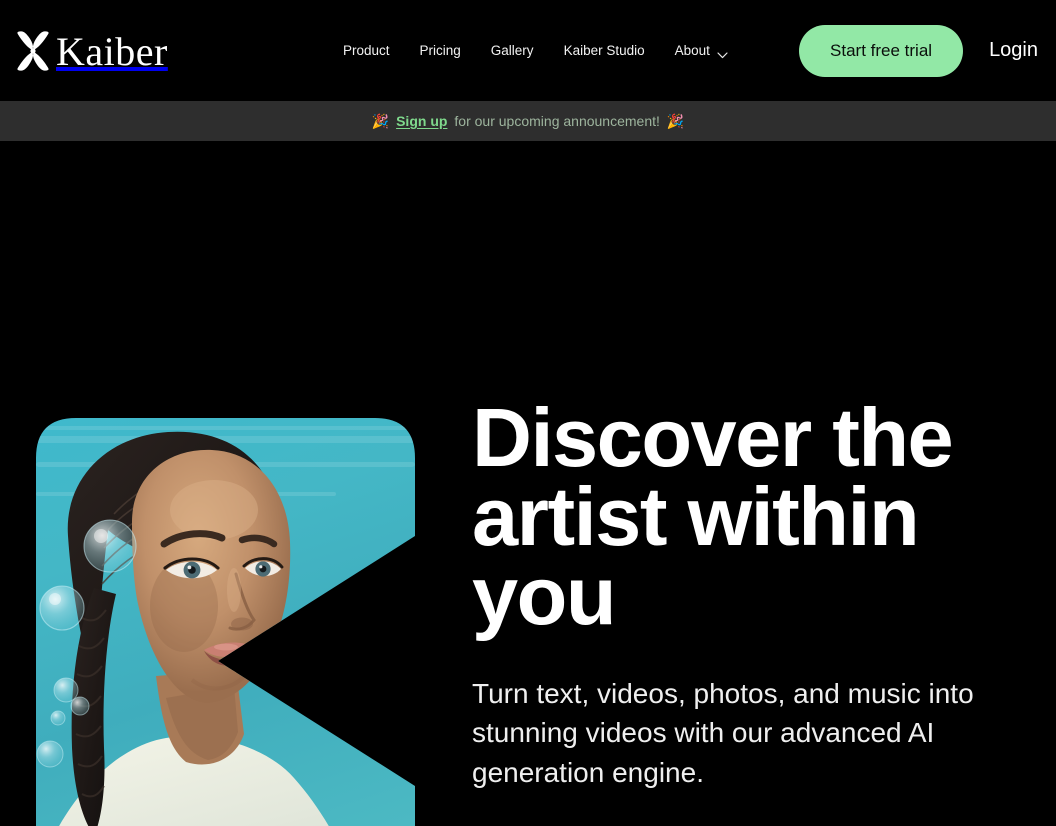 The width and height of the screenshot is (1056, 826). What do you see at coordinates (881, 50) in the screenshot?
I see `start-free-trial-button: Start free trial` at bounding box center [881, 50].